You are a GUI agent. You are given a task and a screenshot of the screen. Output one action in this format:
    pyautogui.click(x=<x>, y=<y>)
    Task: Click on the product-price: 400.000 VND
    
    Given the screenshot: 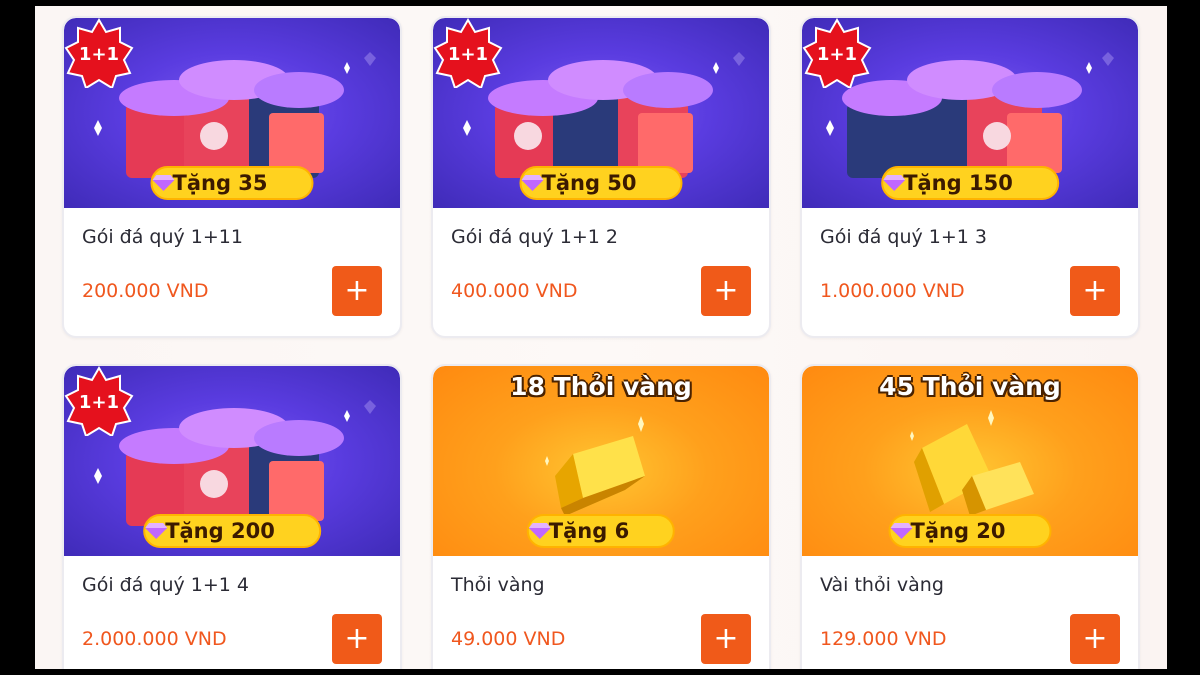 What is the action you would take?
    pyautogui.click(x=514, y=291)
    